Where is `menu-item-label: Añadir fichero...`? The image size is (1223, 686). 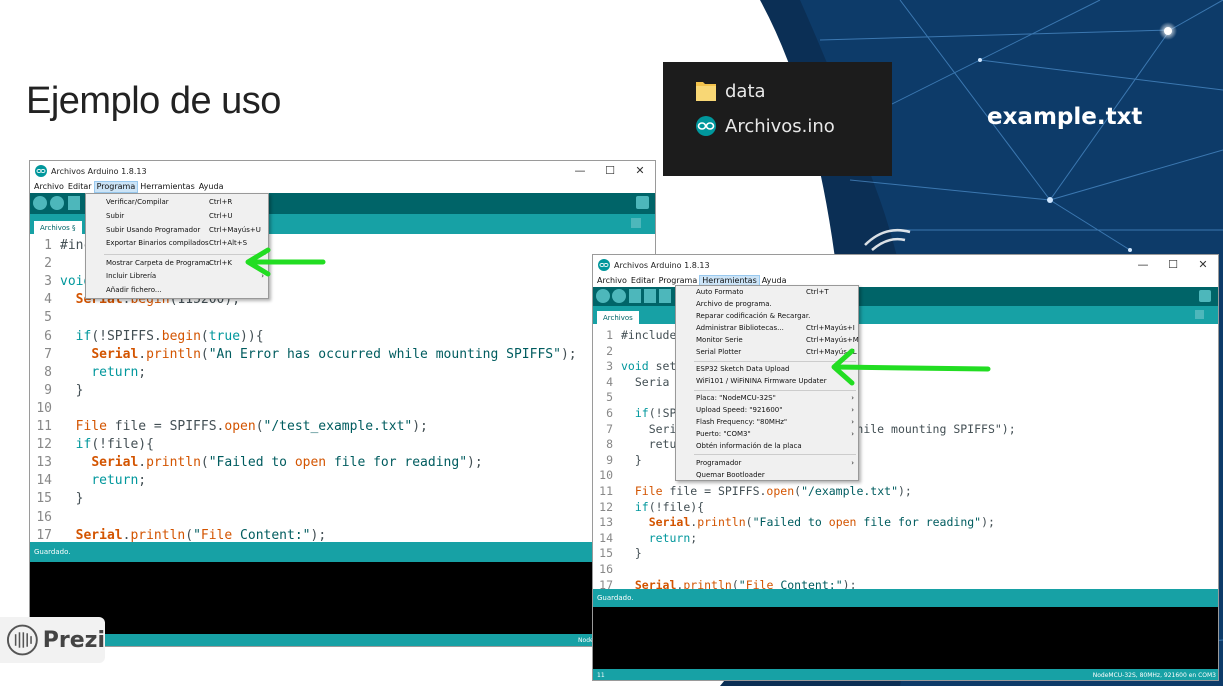 menu-item-label: Añadir fichero... is located at coordinates (134, 290).